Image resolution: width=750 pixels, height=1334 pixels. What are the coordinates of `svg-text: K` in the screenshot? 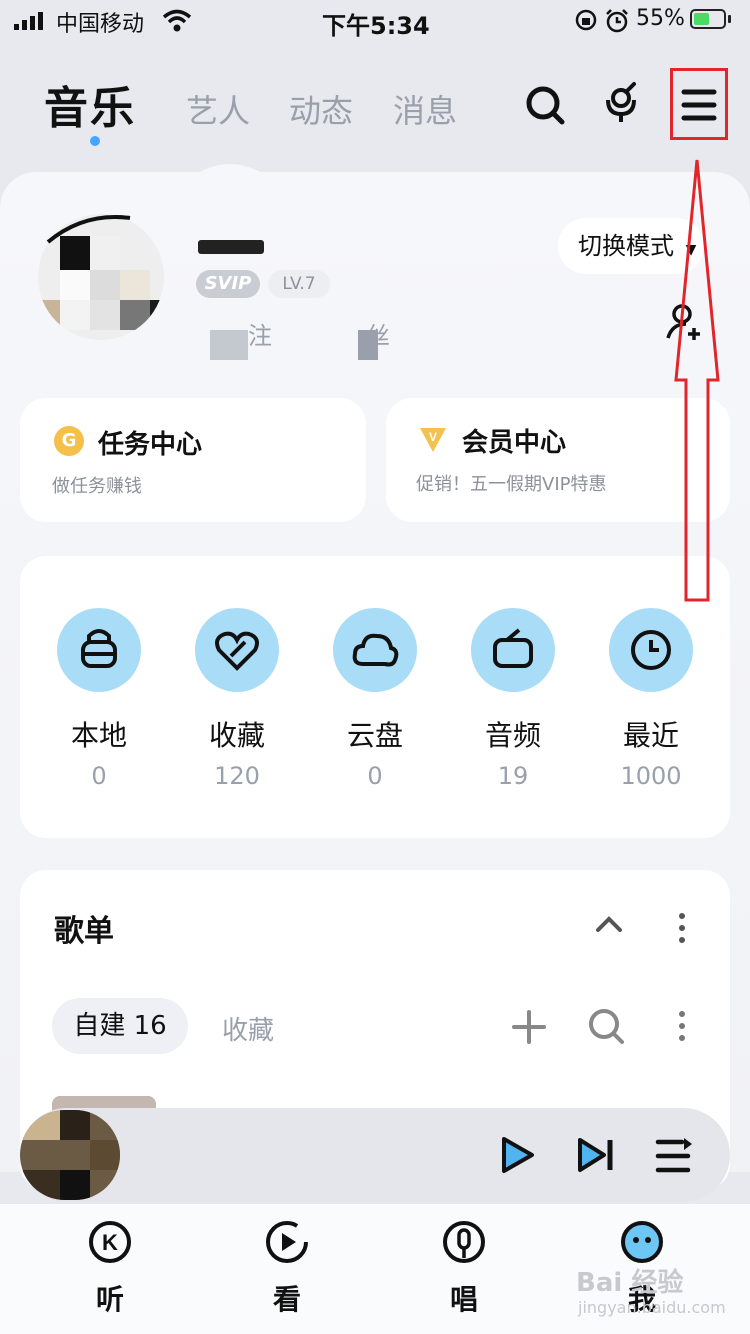 It's located at (110, 1242).